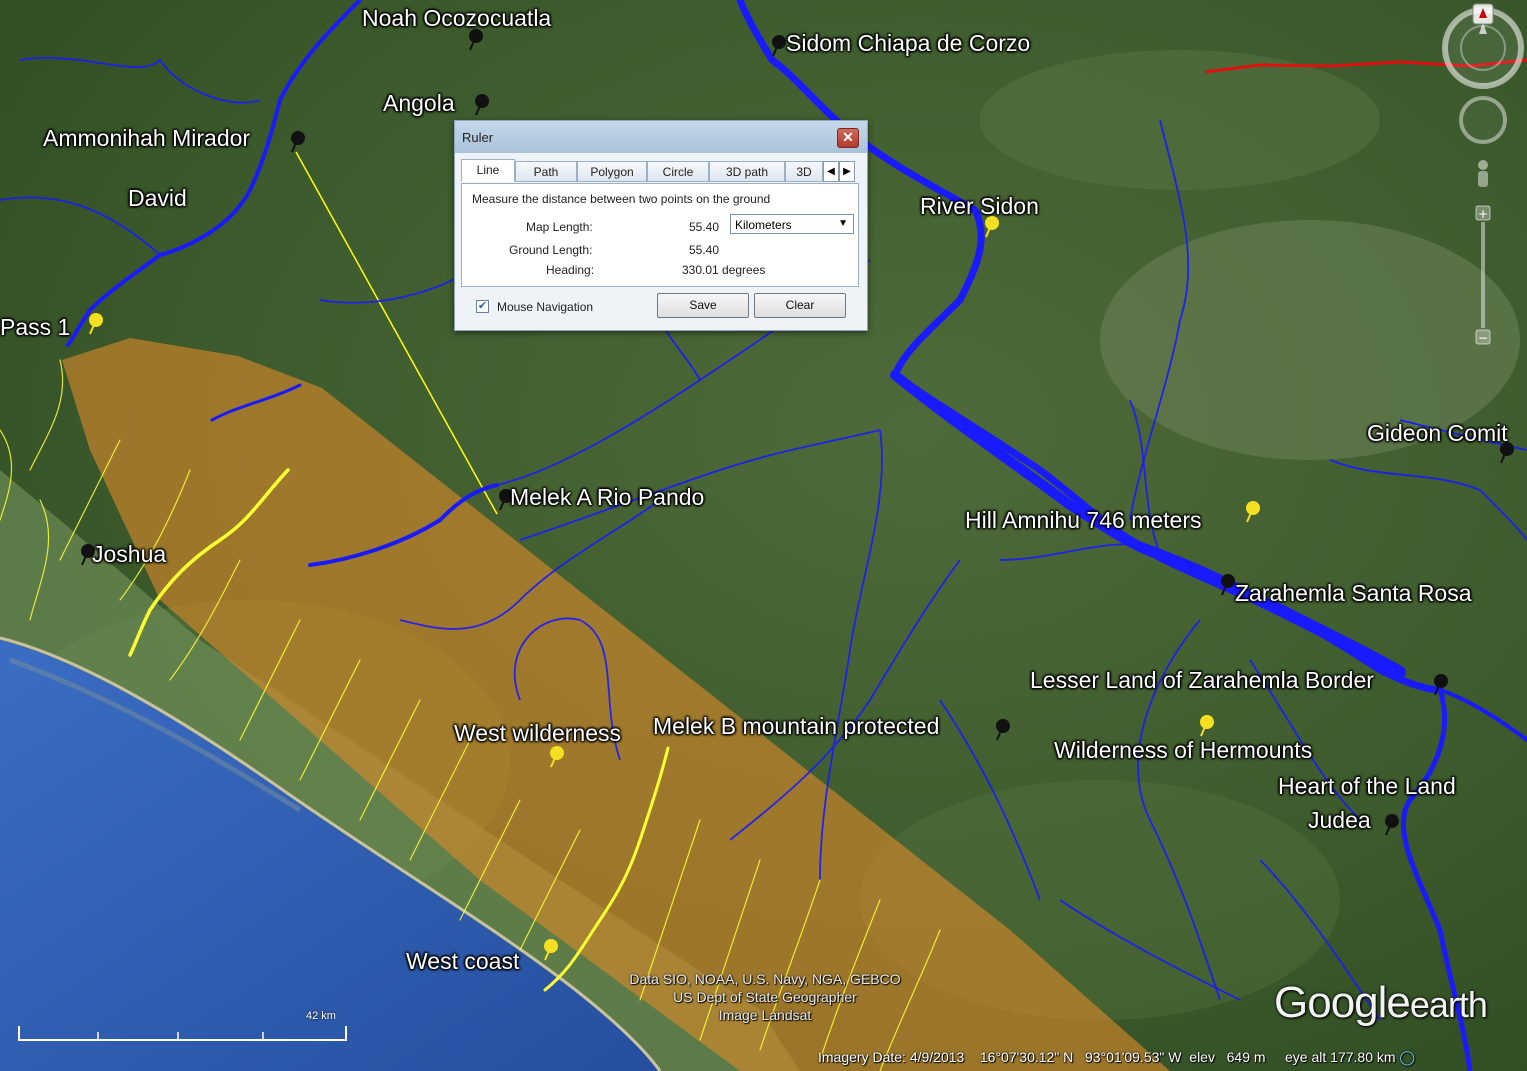  What do you see at coordinates (1437, 433) in the screenshot?
I see `placemark-label: Gideon Comit` at bounding box center [1437, 433].